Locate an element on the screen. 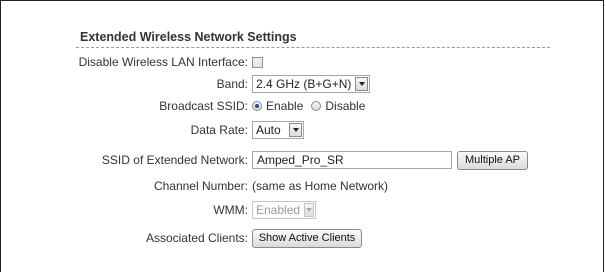 The width and height of the screenshot is (606, 274). row-associated-clients: Associated Clients: Show Active Clients is located at coordinates (313, 238).